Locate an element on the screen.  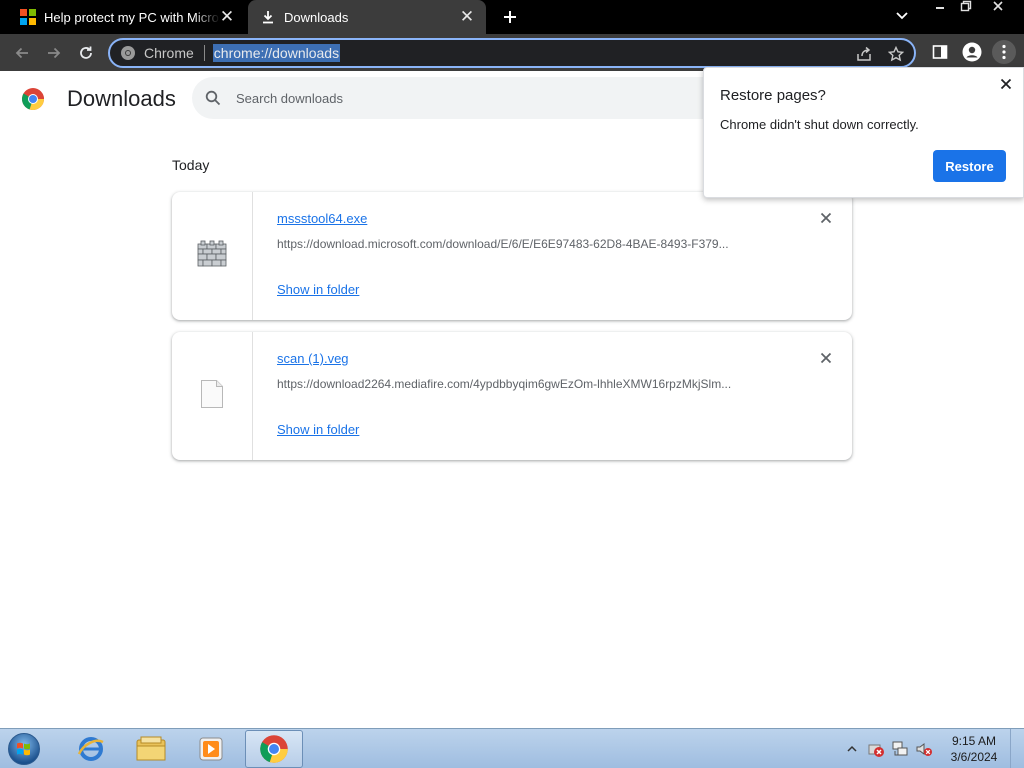
start-button is located at coordinates (24, 749).